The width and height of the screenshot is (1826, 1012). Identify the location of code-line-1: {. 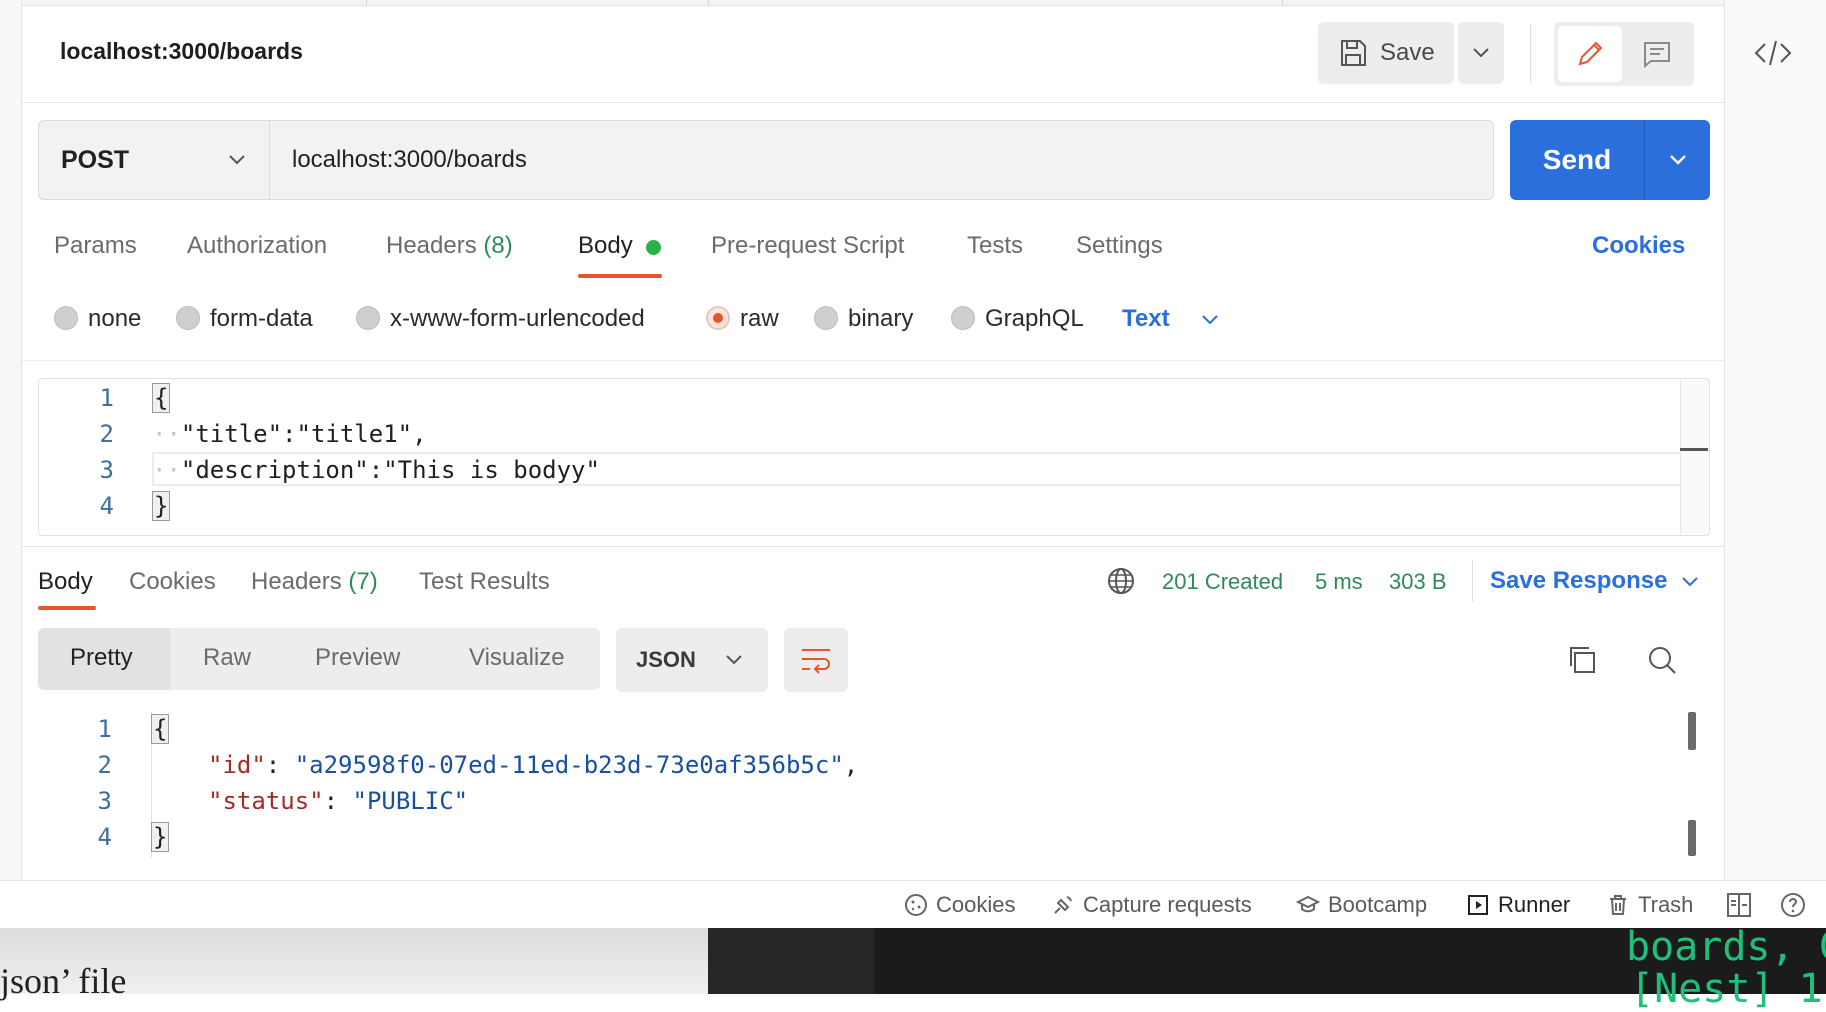
(161, 398).